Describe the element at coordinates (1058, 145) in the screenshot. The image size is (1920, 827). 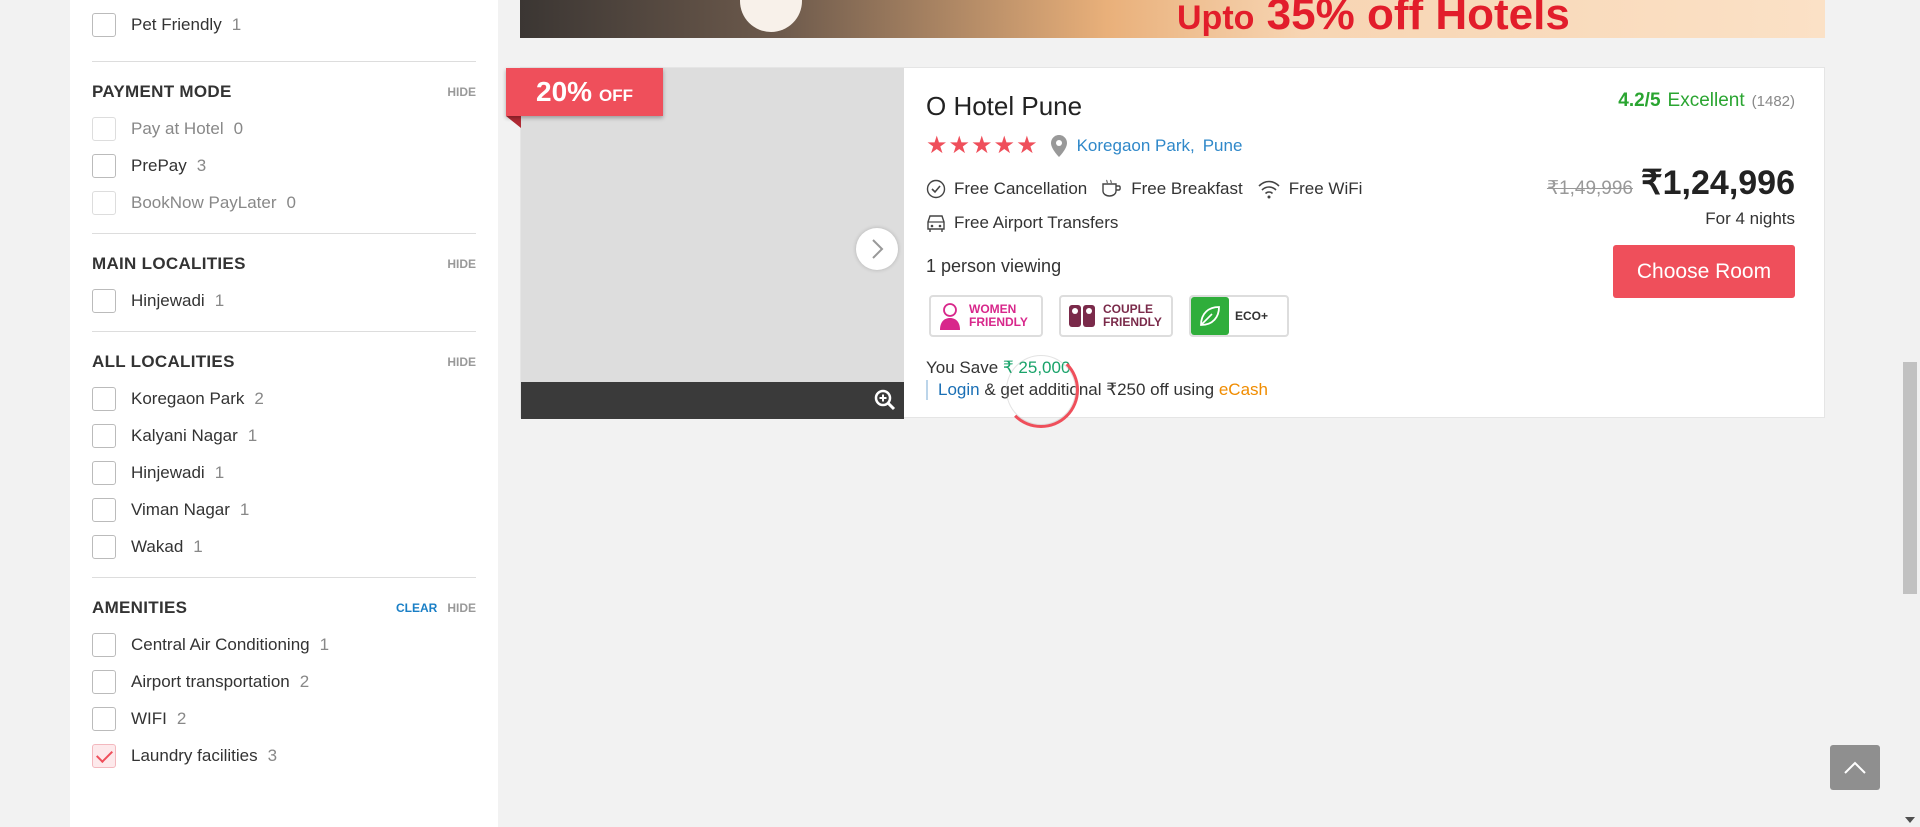
I see `location-pin-icon` at that location.